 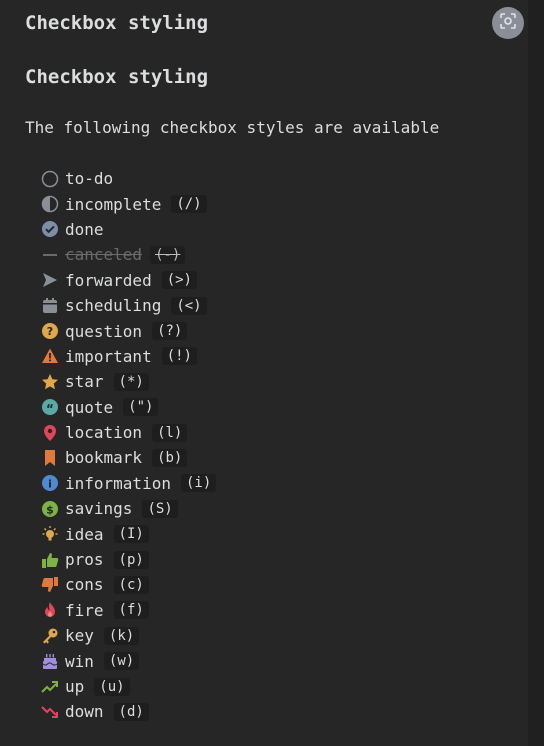 What do you see at coordinates (50, 229) in the screenshot?
I see `check-circle-icon` at bounding box center [50, 229].